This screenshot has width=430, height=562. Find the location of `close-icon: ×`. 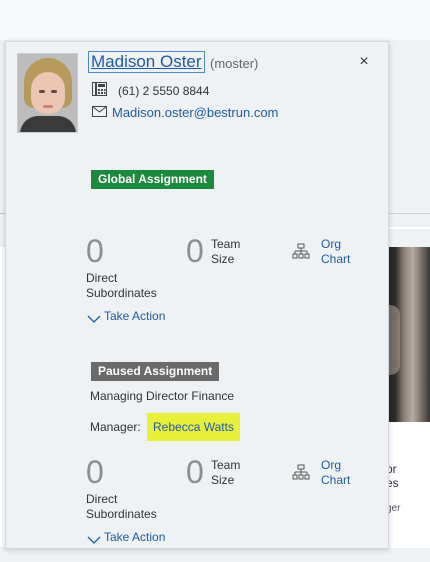

close-icon: × is located at coordinates (364, 62).